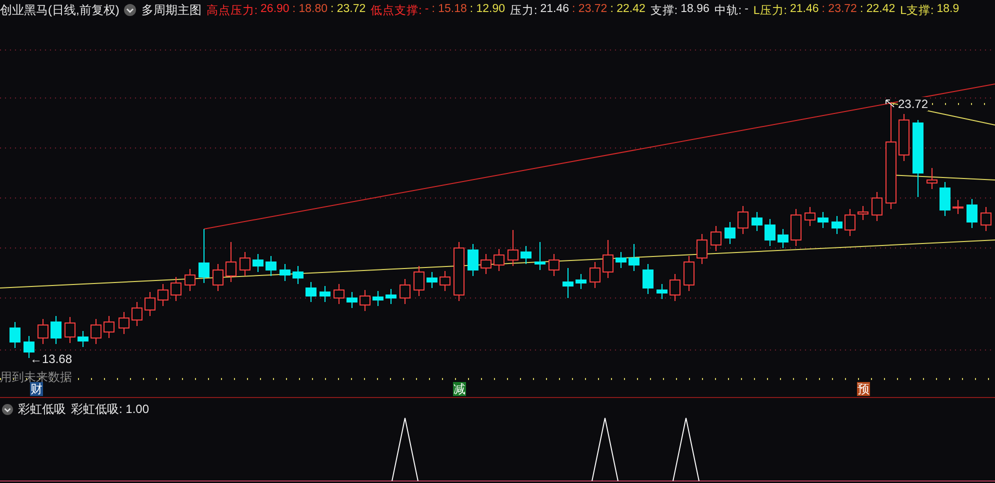 The image size is (995, 483). I want to click on event-marker: 减, so click(459, 389).